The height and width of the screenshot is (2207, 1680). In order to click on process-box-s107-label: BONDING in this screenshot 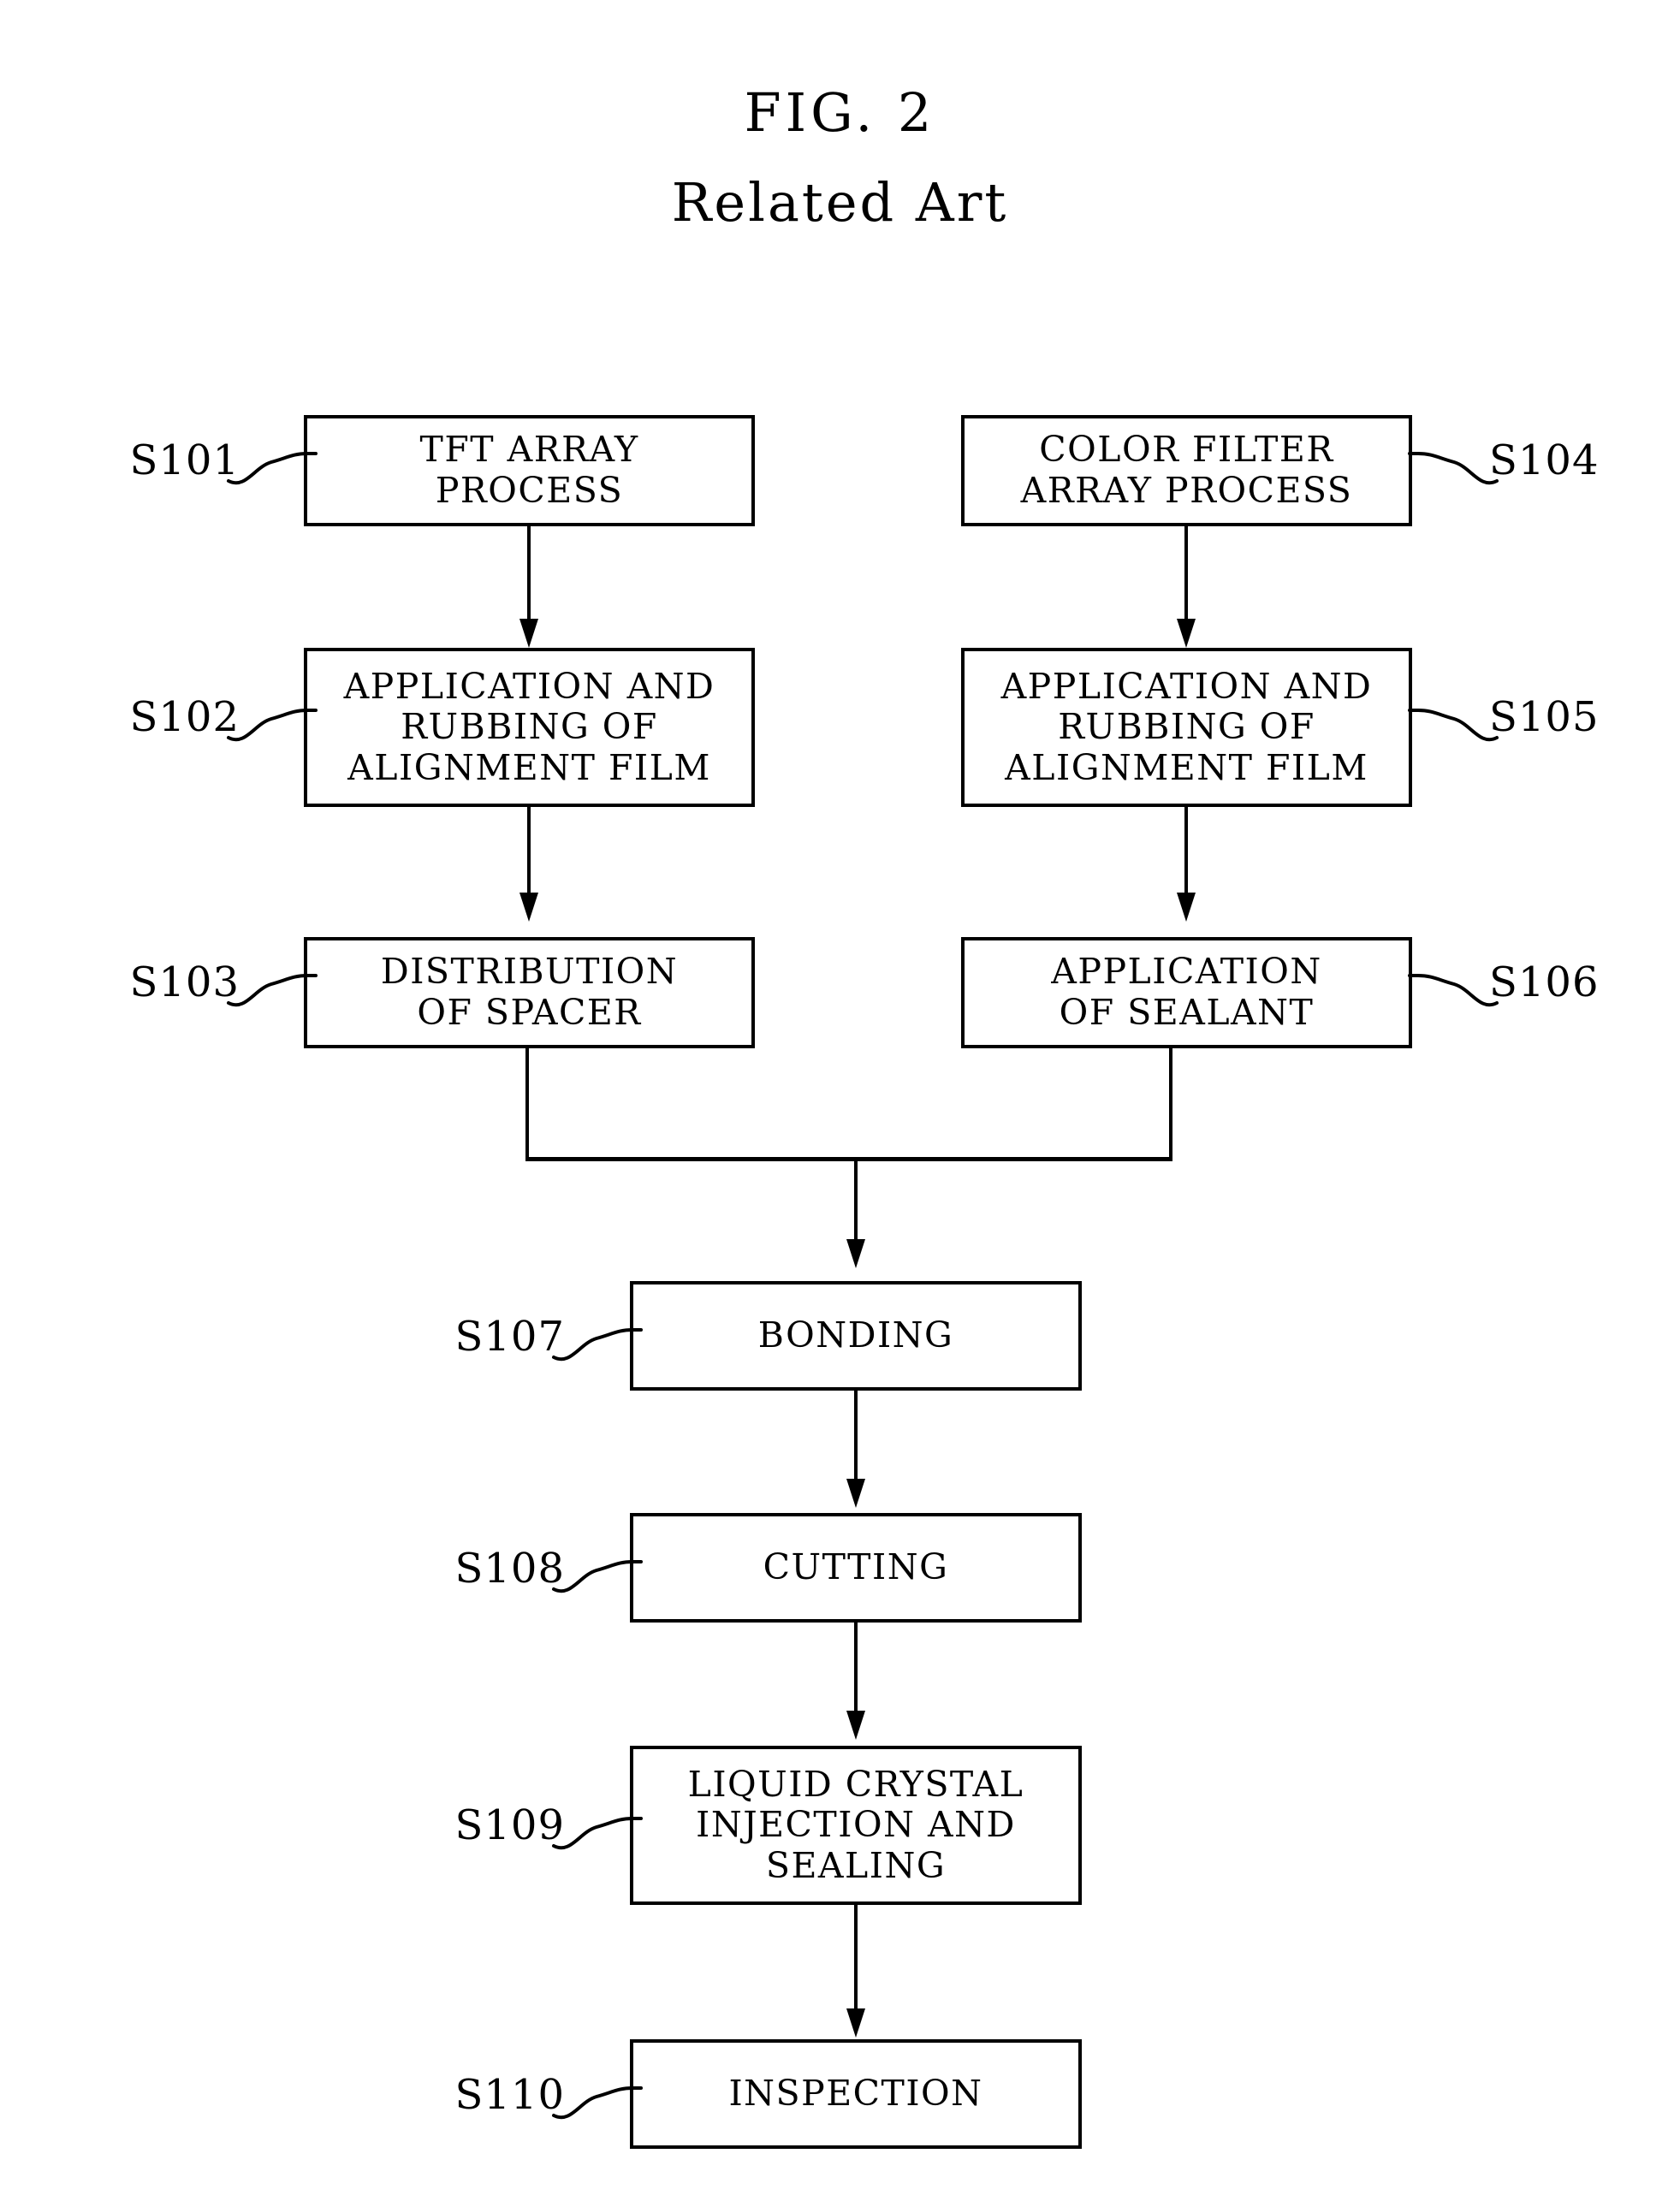, I will do `click(856, 1335)`.